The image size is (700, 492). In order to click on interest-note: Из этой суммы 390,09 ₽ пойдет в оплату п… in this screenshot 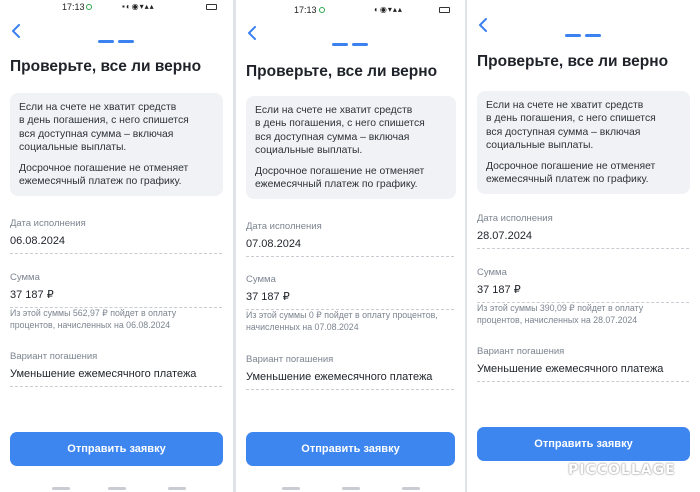, I will do `click(560, 314)`.